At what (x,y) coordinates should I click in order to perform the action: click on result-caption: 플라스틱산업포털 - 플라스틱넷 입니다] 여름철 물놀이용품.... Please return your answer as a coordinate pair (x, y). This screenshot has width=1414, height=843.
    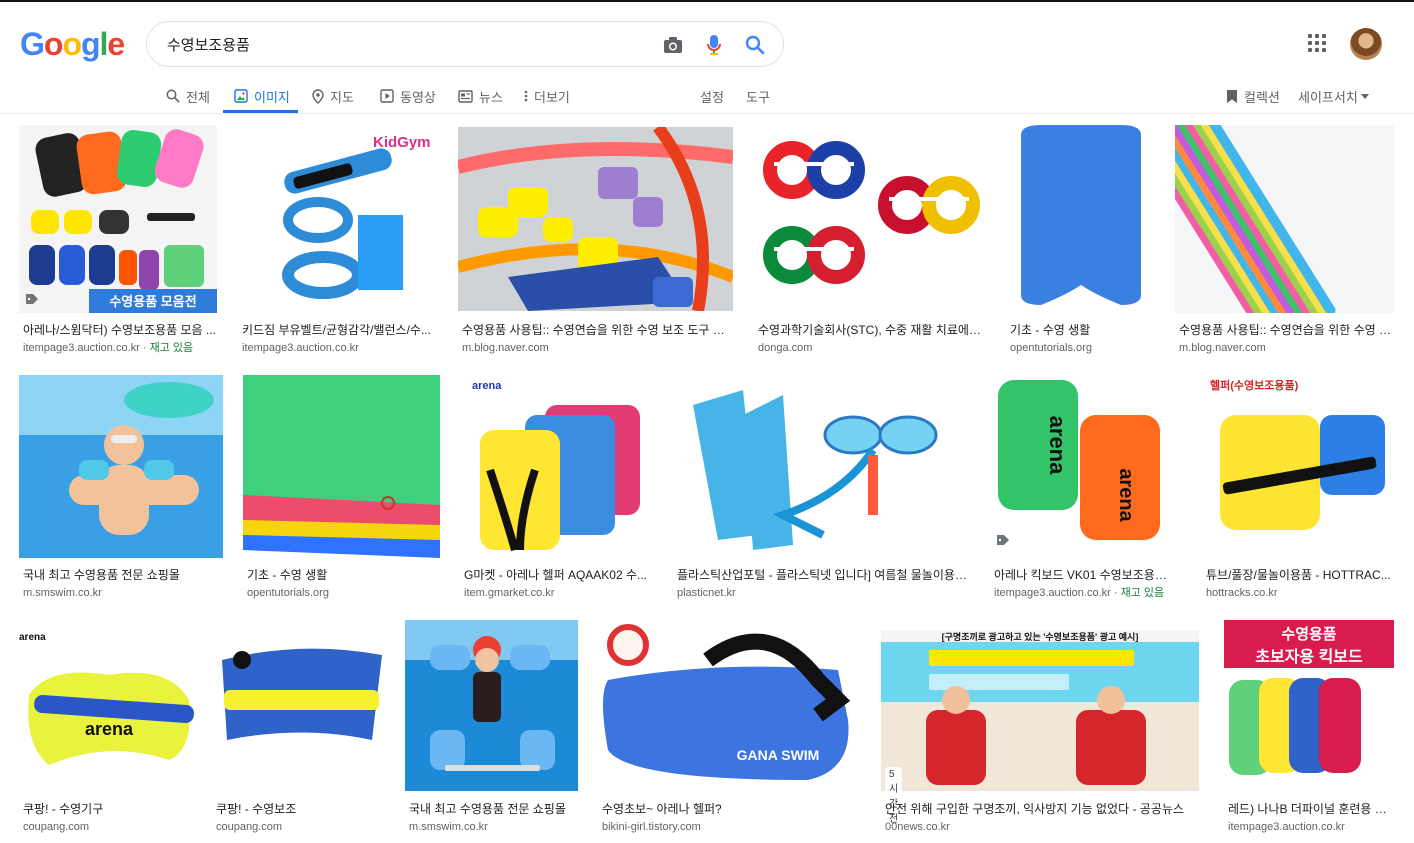
    Looking at the image, I should click on (823, 575).